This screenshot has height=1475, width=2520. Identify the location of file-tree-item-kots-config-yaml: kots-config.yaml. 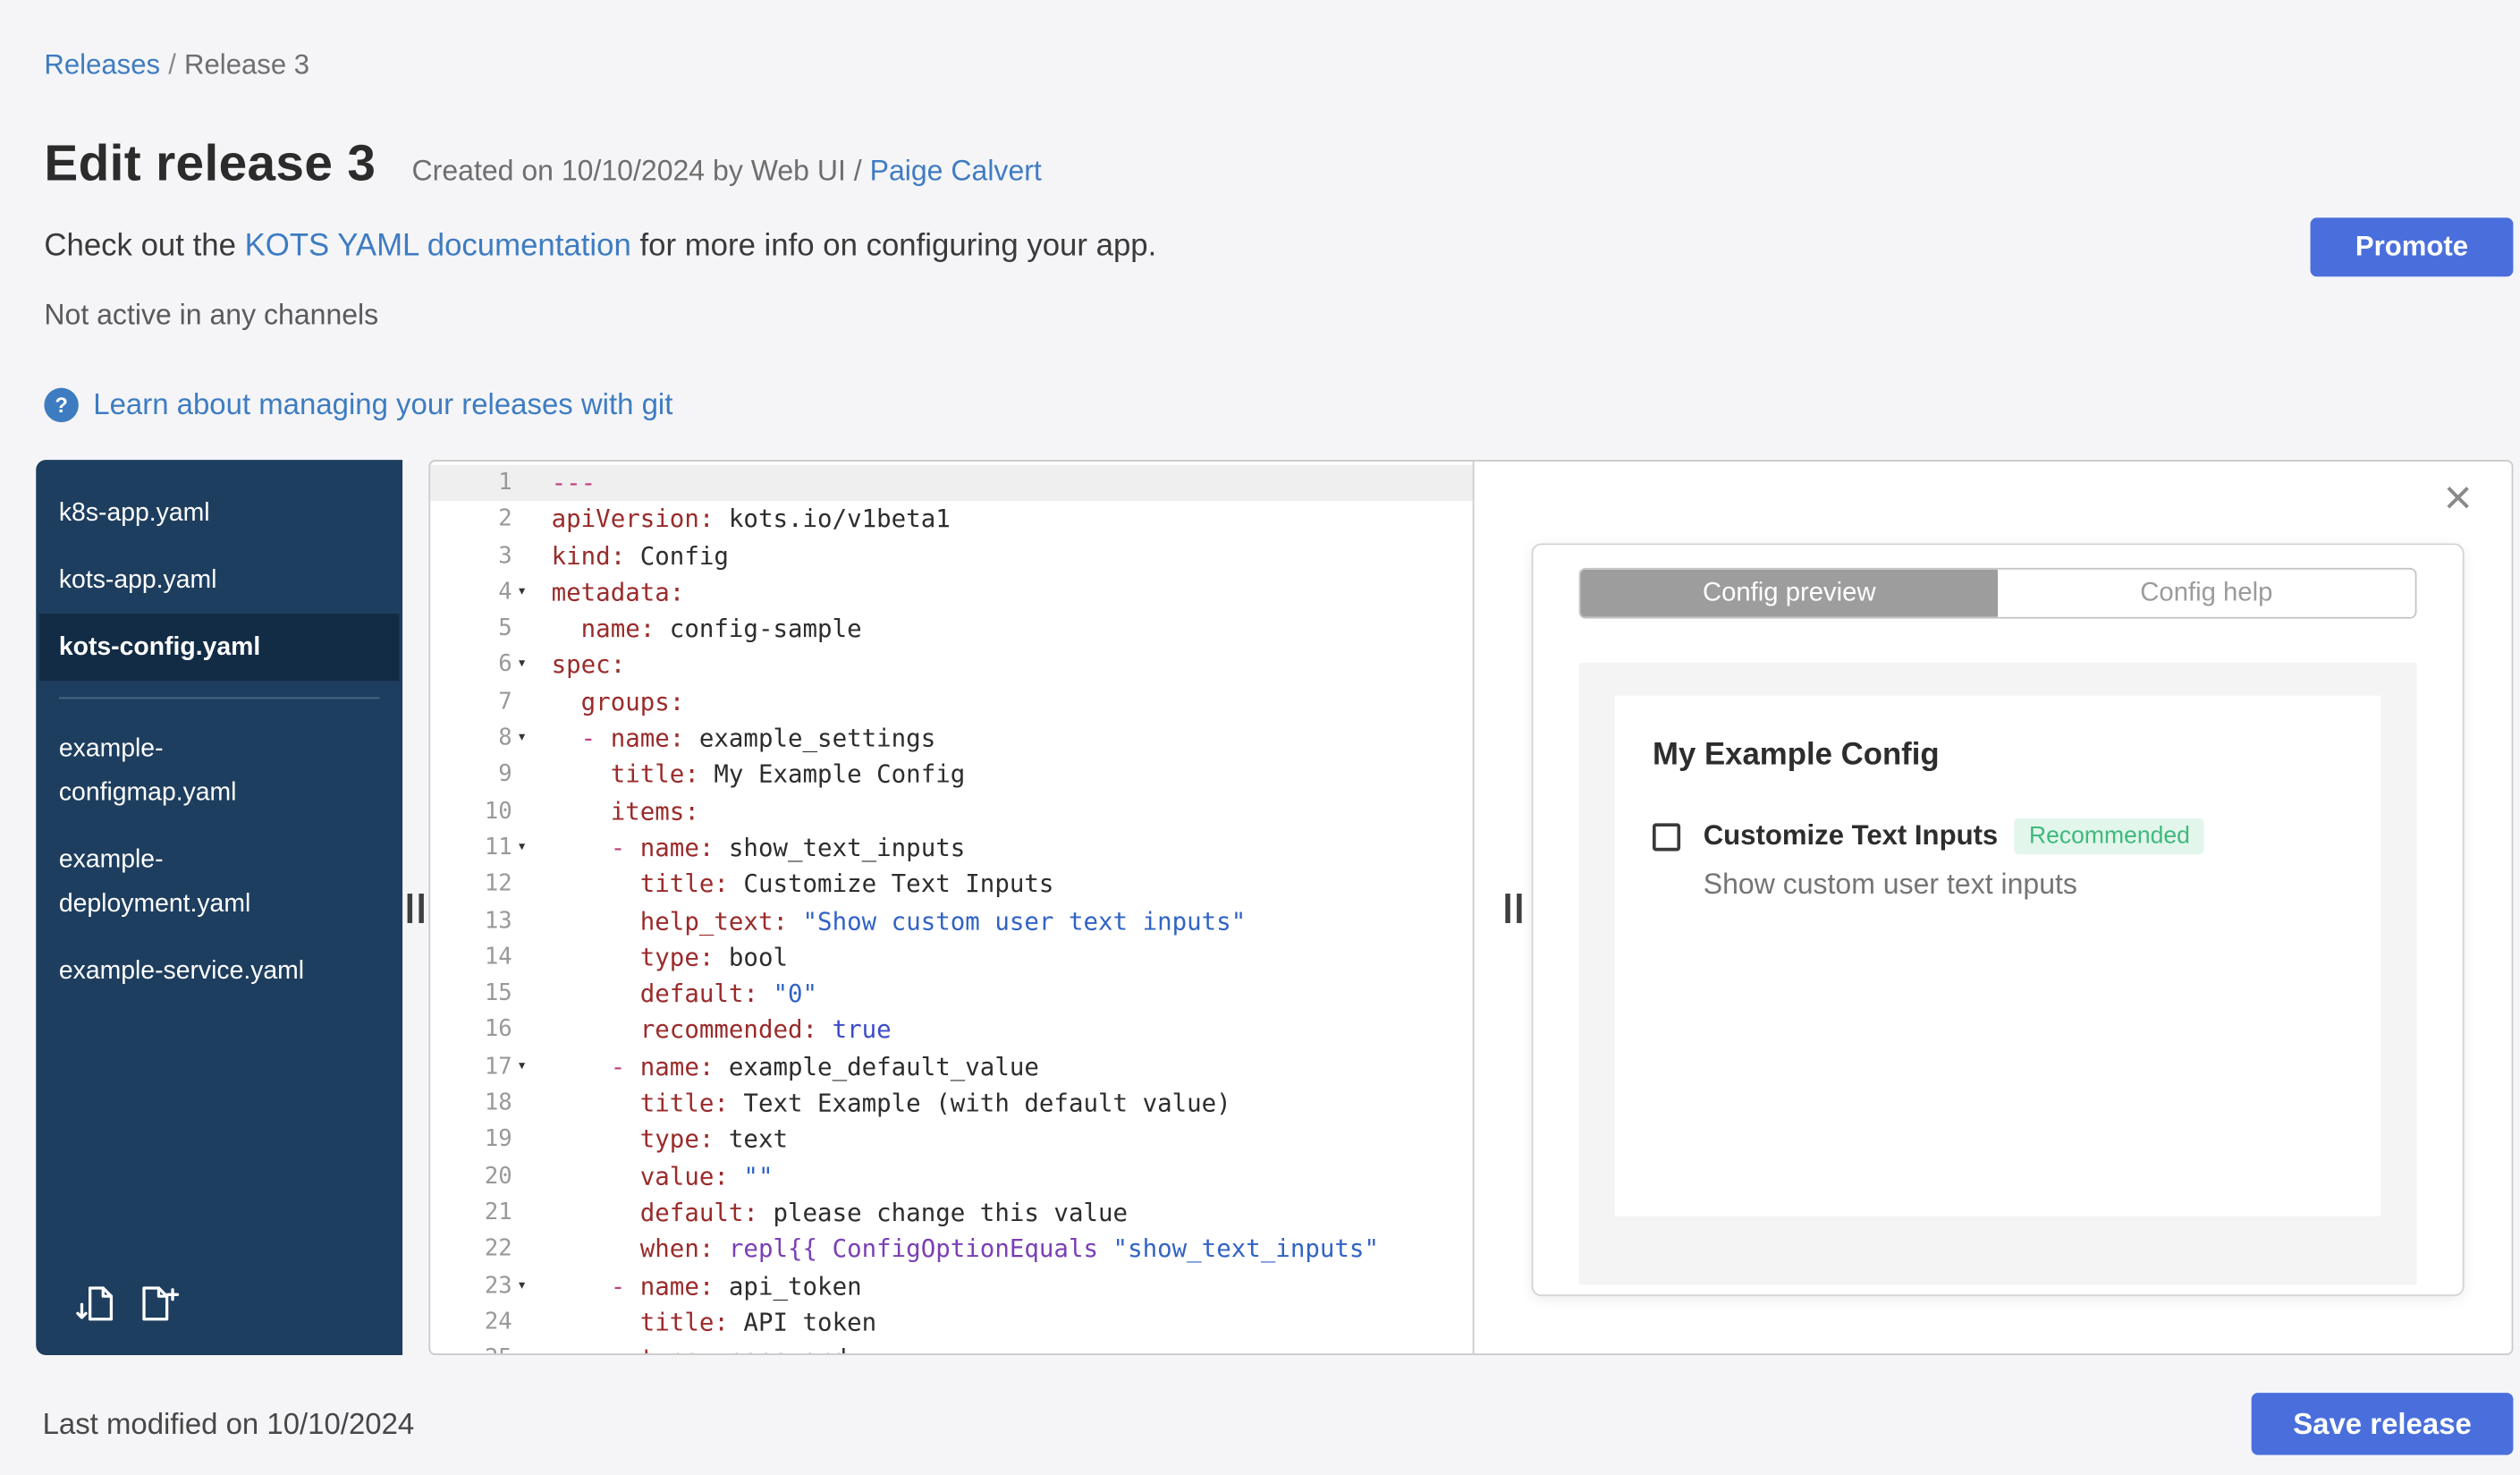
(219, 648).